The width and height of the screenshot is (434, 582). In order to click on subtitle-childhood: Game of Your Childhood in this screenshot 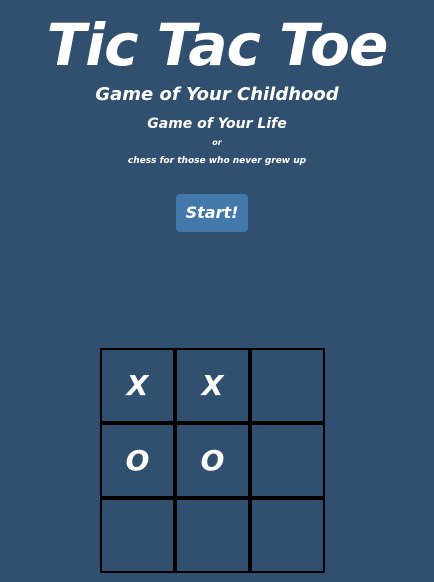, I will do `click(217, 94)`.